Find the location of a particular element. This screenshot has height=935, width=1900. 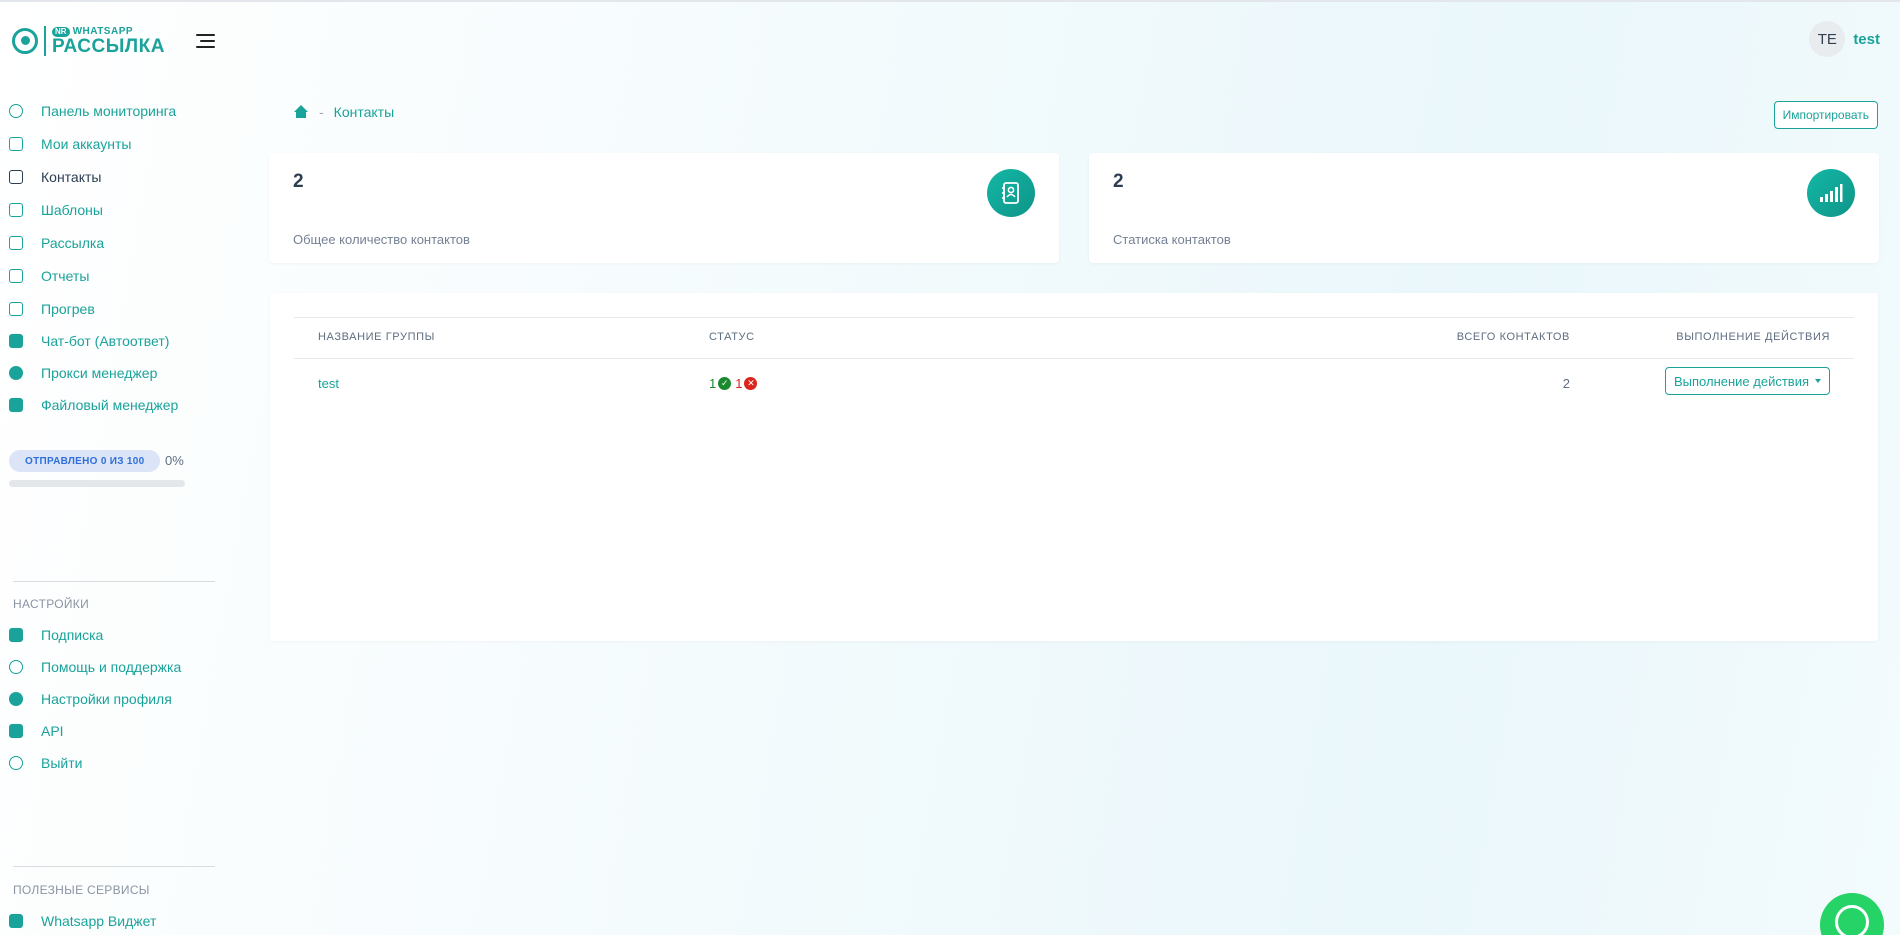

sidebar-item-dashboard: Панель мониторинга is located at coordinates (112, 111).